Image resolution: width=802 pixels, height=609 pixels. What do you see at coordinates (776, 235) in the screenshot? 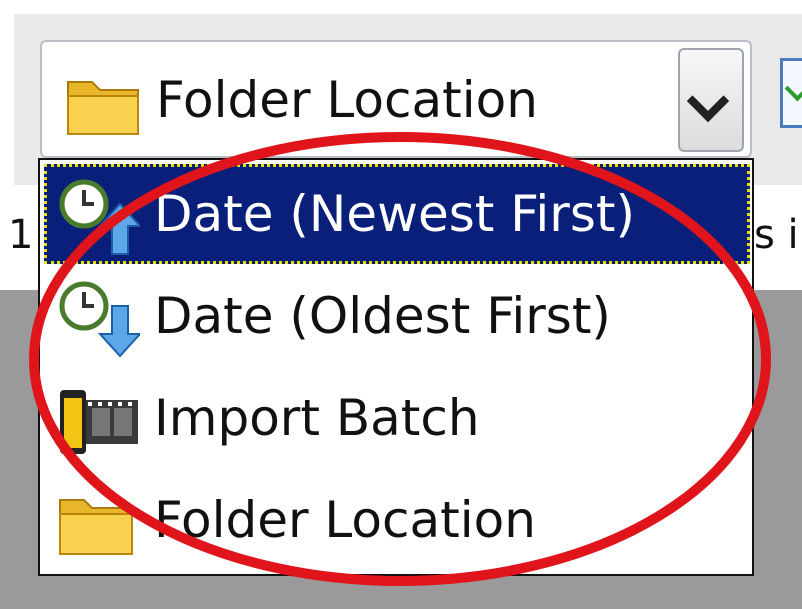
I see `background-text-right: s i` at bounding box center [776, 235].